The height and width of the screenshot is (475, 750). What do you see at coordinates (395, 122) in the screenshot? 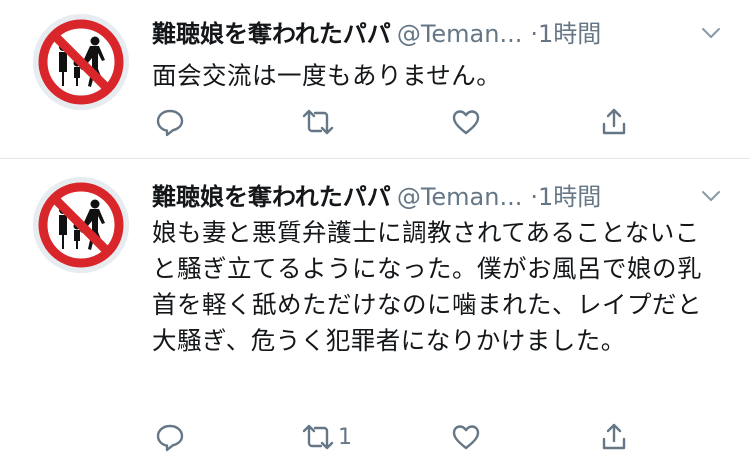
I see `tweet-actions` at bounding box center [395, 122].